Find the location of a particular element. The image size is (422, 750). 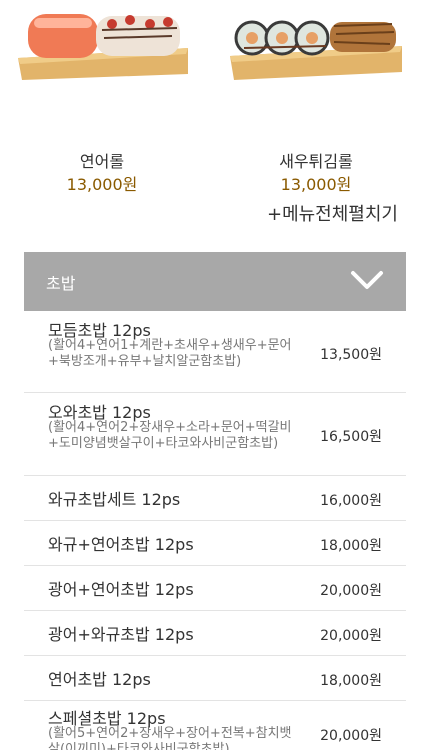

category-label: 초밥 is located at coordinates (61, 283).